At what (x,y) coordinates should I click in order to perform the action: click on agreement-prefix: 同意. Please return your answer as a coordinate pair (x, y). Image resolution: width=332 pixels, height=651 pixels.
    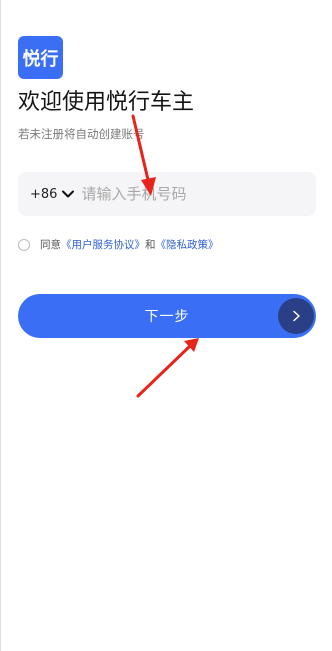
    Looking at the image, I should click on (50, 245).